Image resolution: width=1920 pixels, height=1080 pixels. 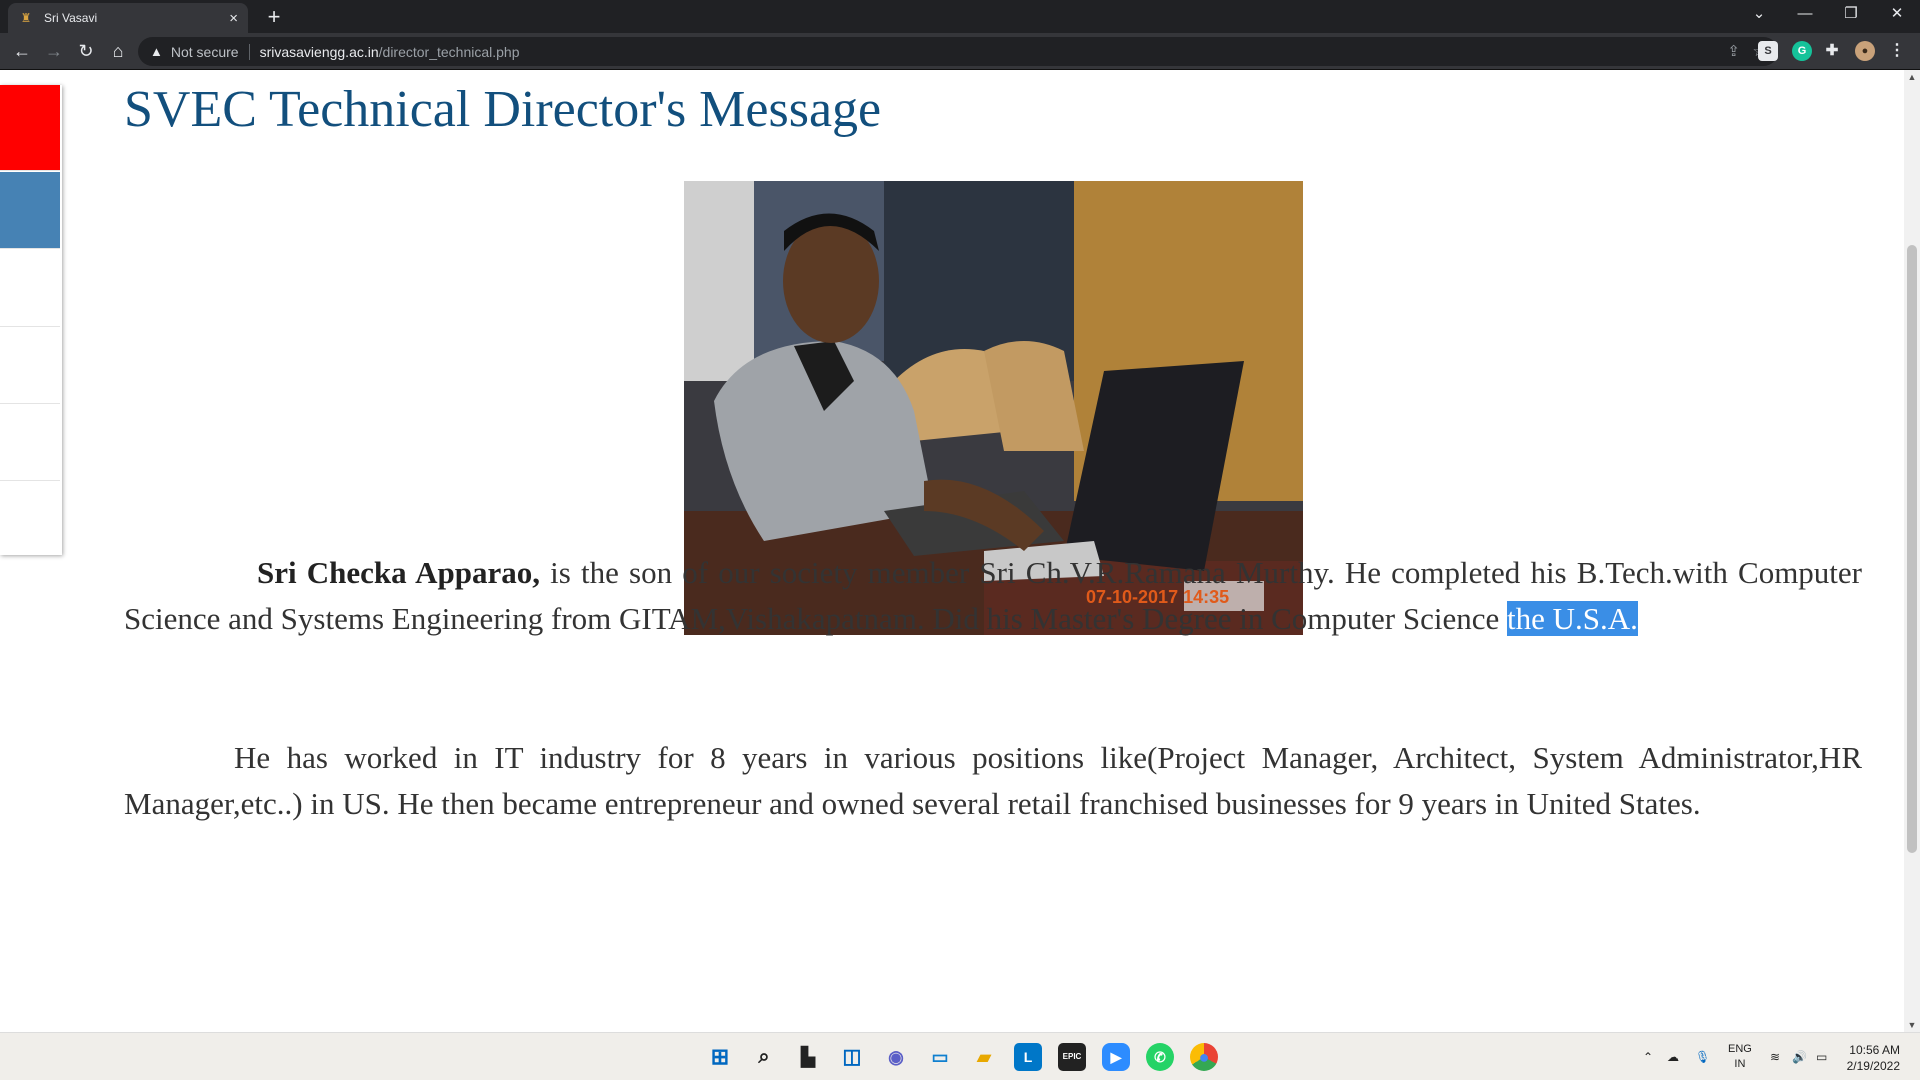 I want to click on tab-title: Sri Vasavi, so click(x=71, y=18).